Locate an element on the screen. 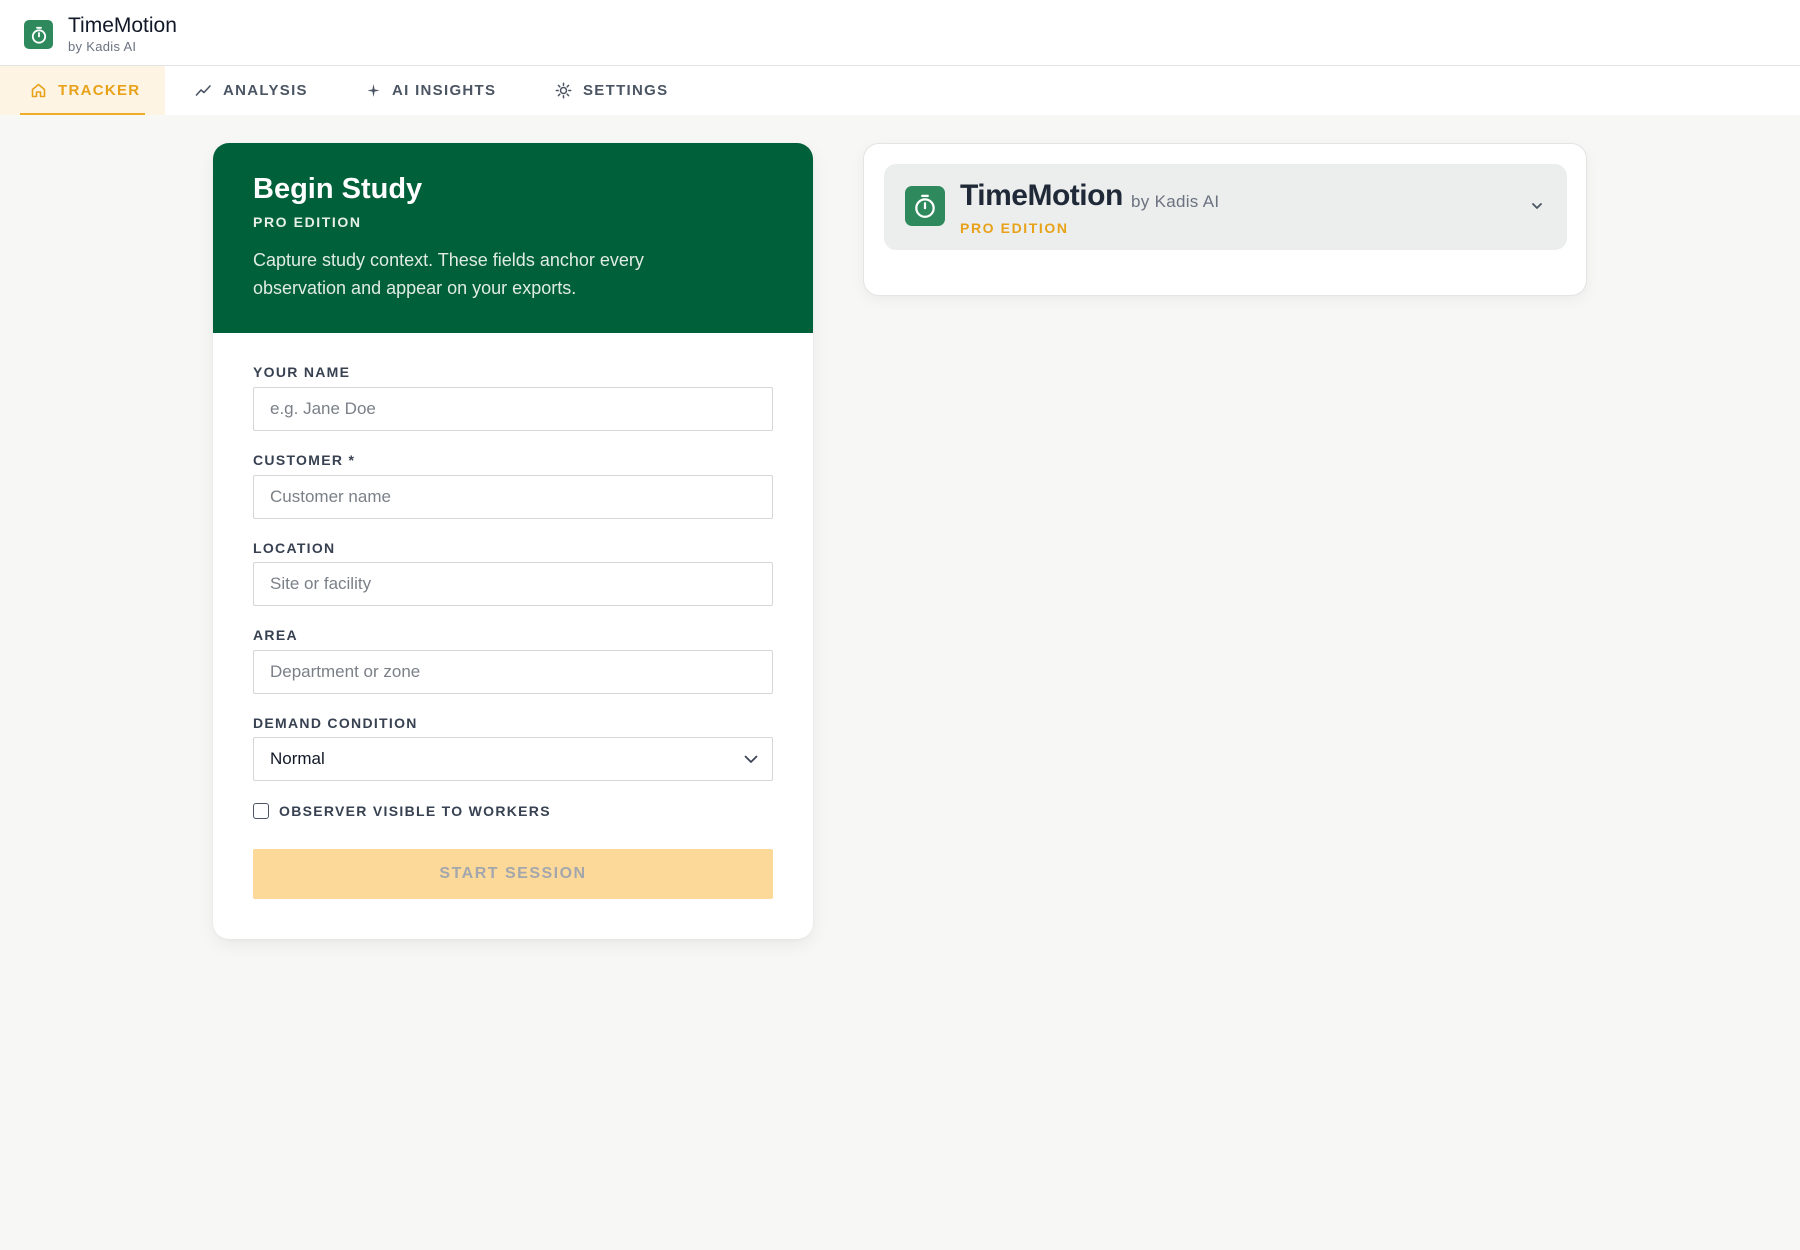 The width and height of the screenshot is (1800, 1250). your-name-input is located at coordinates (513, 409).